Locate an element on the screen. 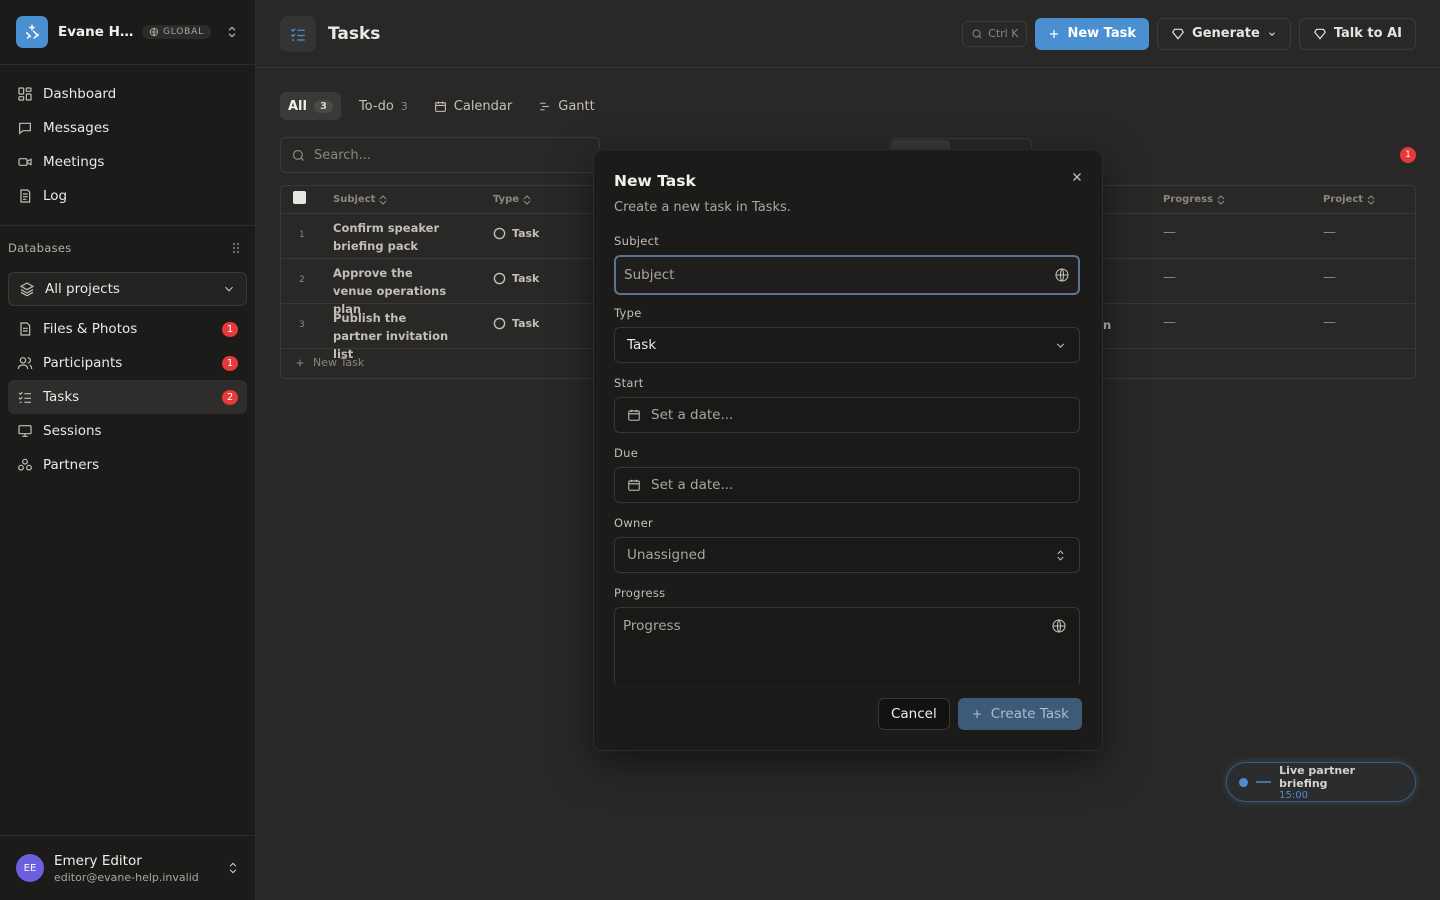 The image size is (1440, 900). type-select: Task is located at coordinates (847, 345).